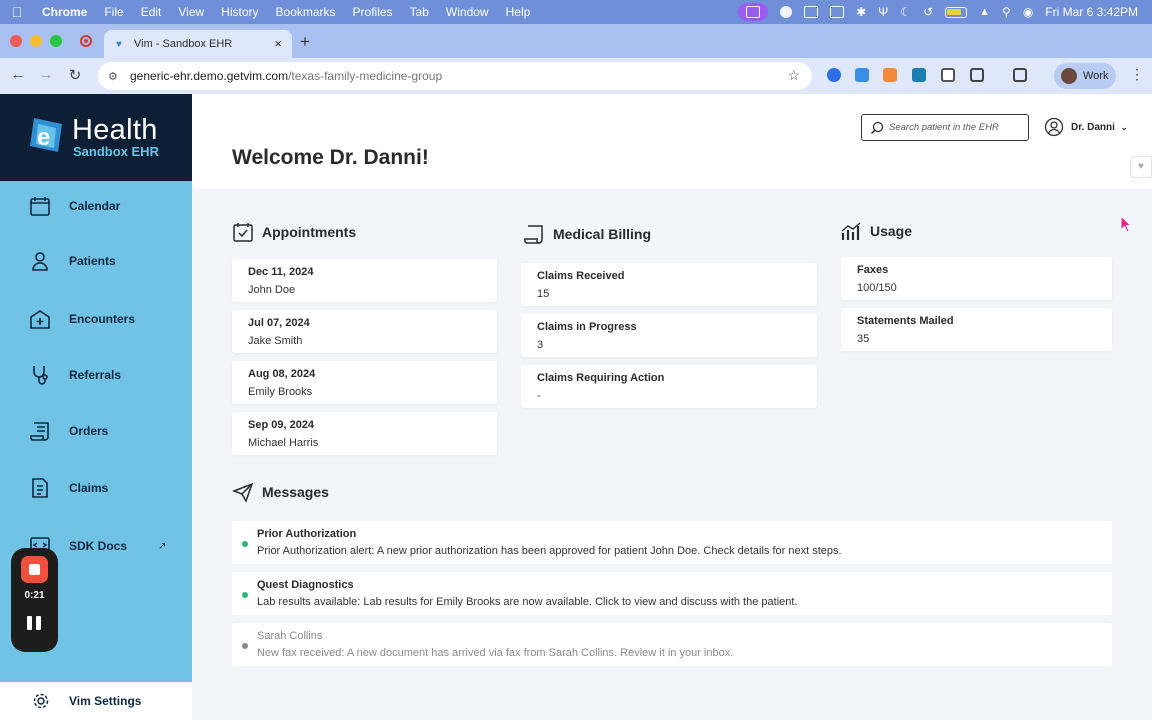 This screenshot has height=720, width=1152. What do you see at coordinates (793, 75) in the screenshot?
I see `bookmark-star-icon: ☆` at bounding box center [793, 75].